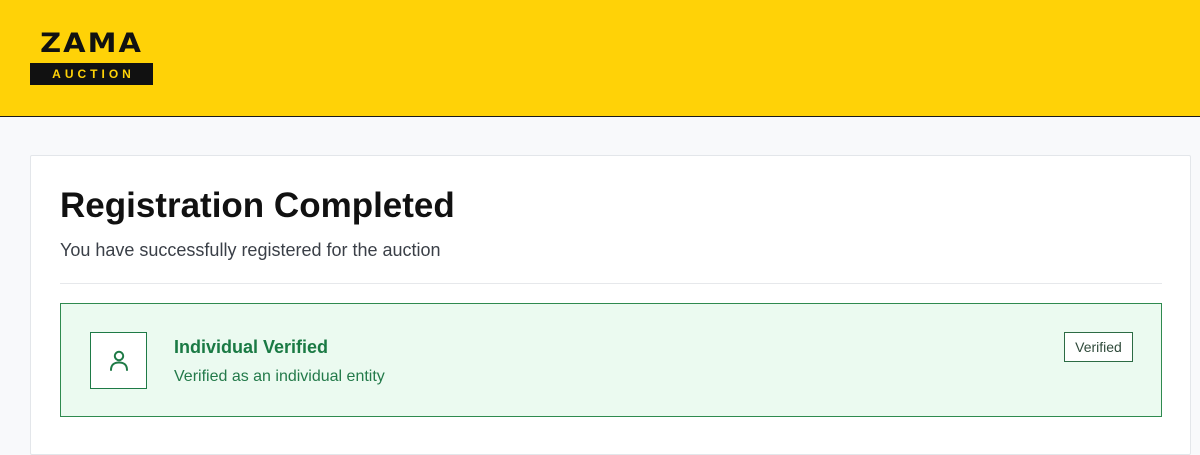 Image resolution: width=1200 pixels, height=455 pixels. I want to click on zama-auction-logo: ZAMA AUCTION, so click(91, 57).